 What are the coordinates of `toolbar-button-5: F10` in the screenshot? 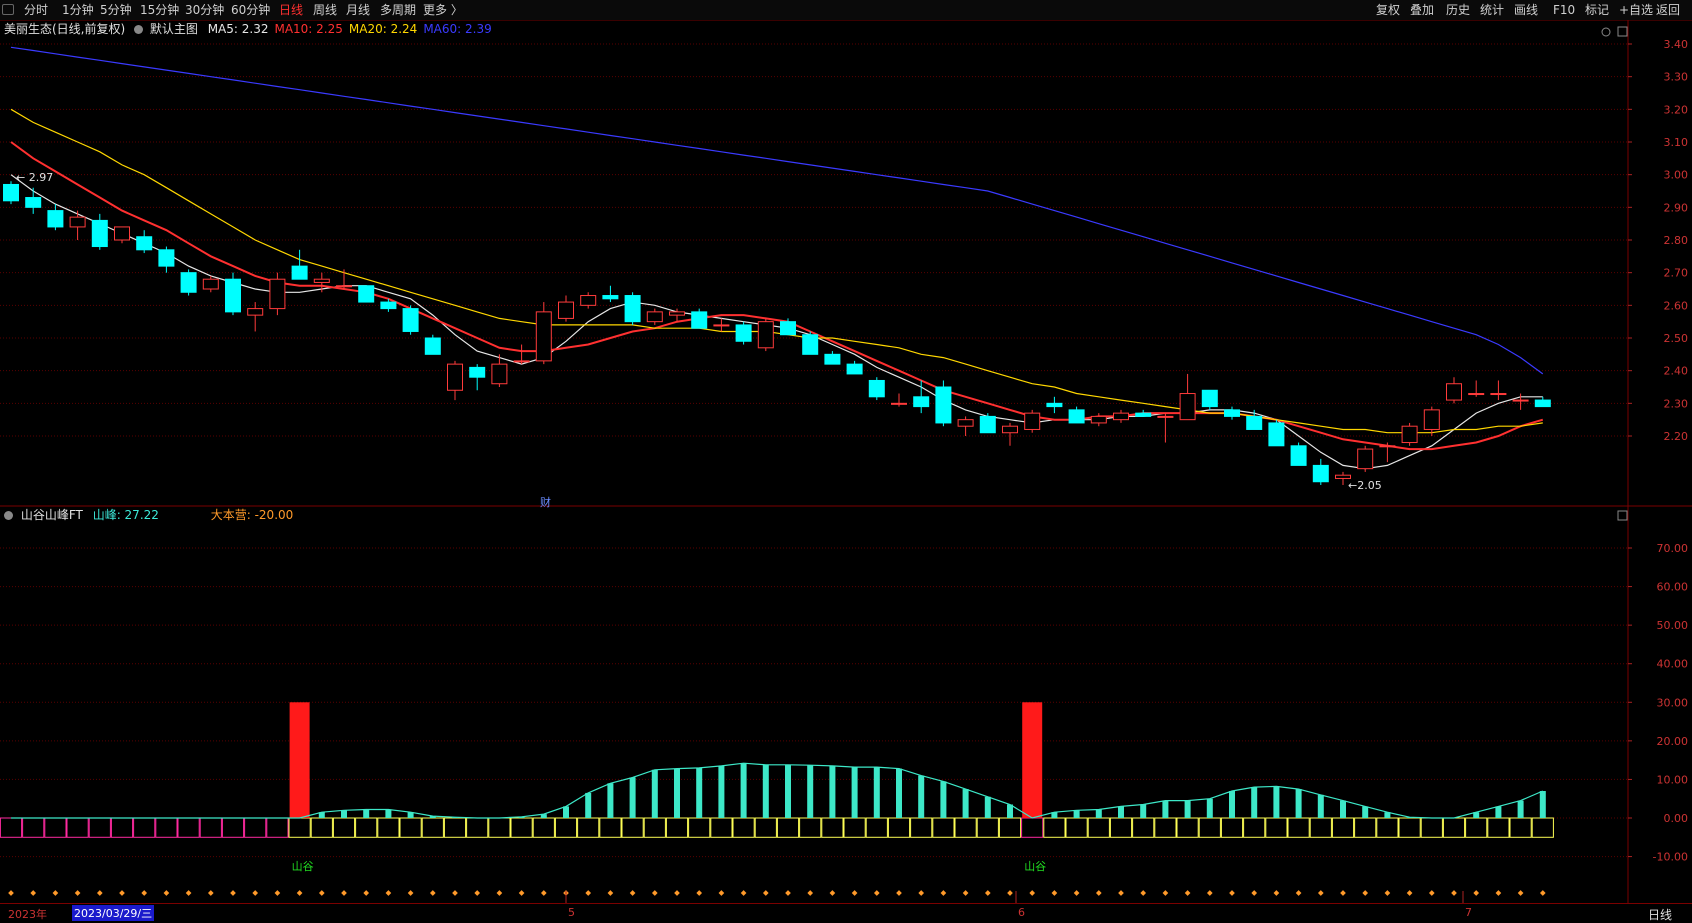 It's located at (1564, 10).